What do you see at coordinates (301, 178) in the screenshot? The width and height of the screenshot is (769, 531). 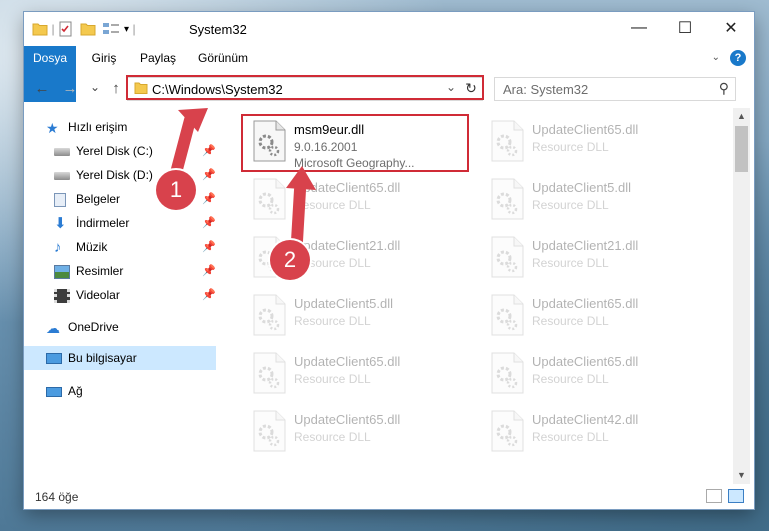 I see `arrow-2-head` at bounding box center [301, 178].